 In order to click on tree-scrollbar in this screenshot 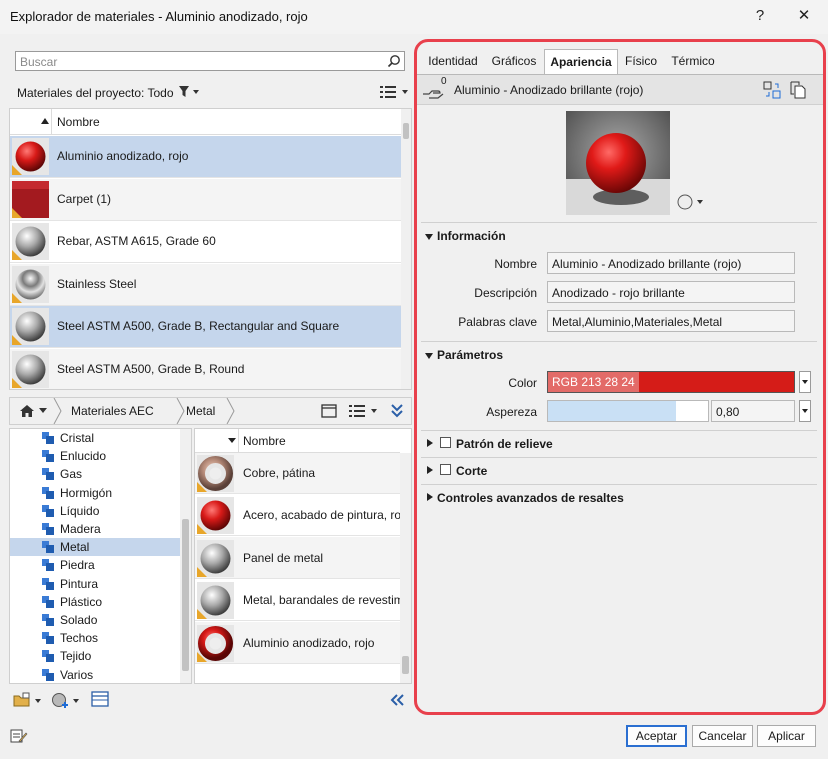, I will do `click(185, 556)`.